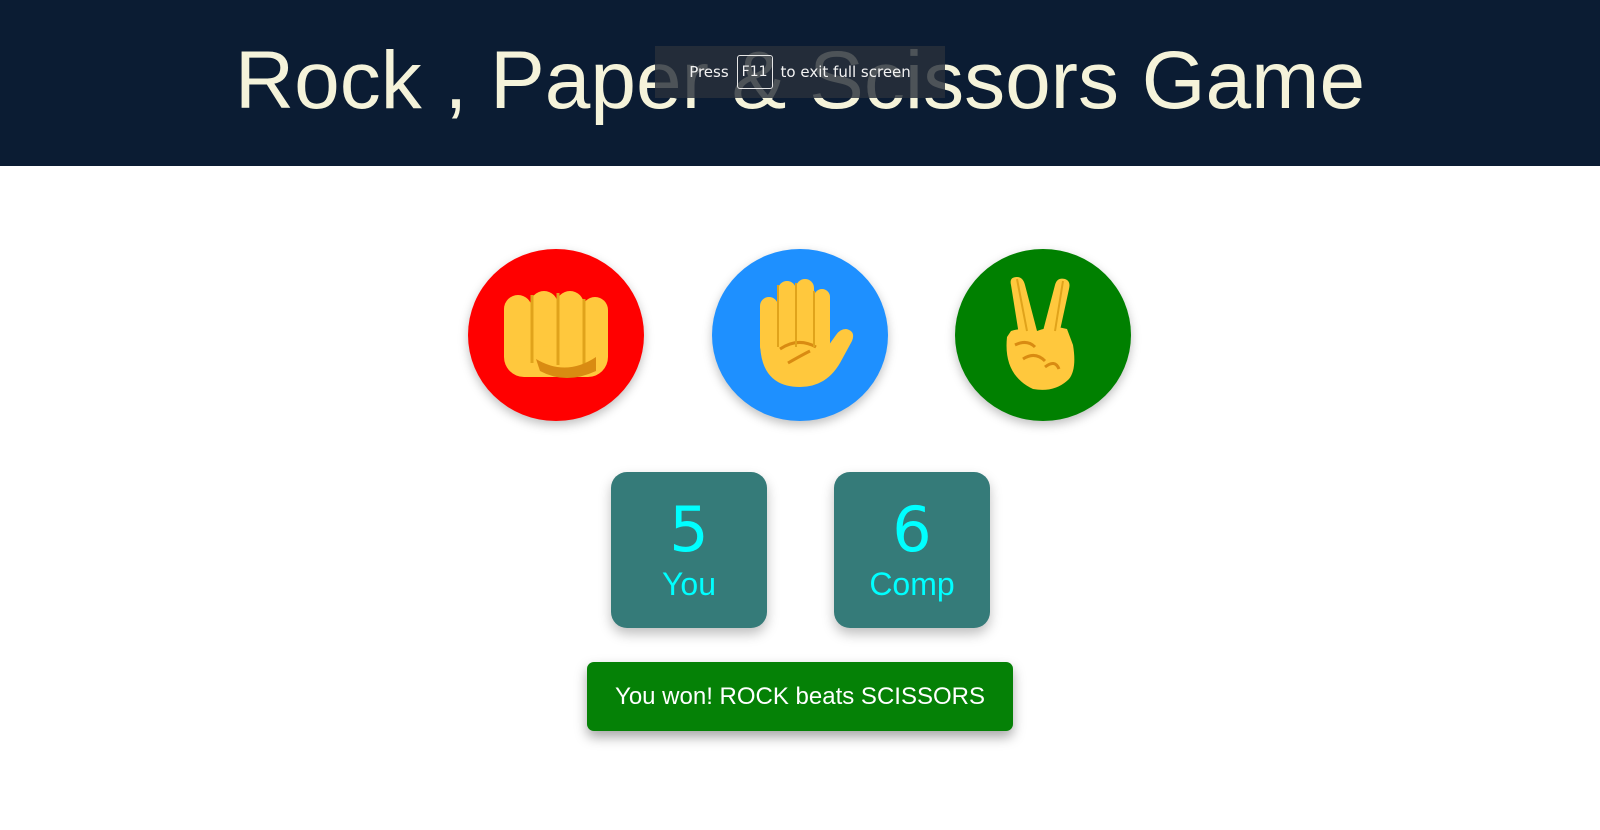 The image size is (1600, 830). Describe the element at coordinates (800, 696) in the screenshot. I see `result-message: You won! ROCK beats SCISSORS` at that location.